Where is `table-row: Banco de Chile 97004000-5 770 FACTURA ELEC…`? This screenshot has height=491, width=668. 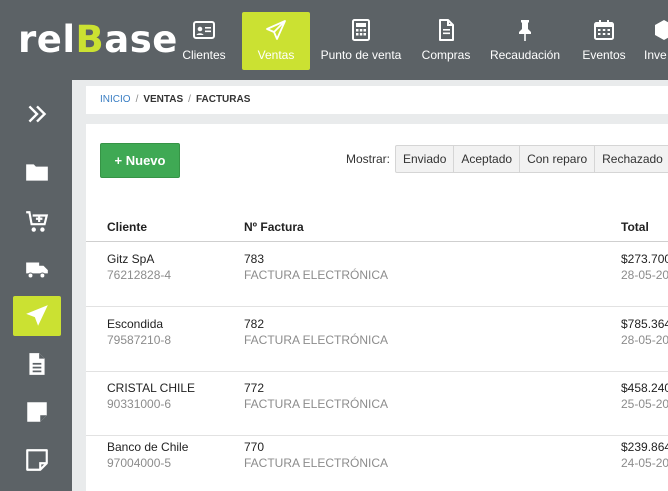
table-row: Banco de Chile 97004000-5 770 FACTURA ELEC… is located at coordinates (377, 461).